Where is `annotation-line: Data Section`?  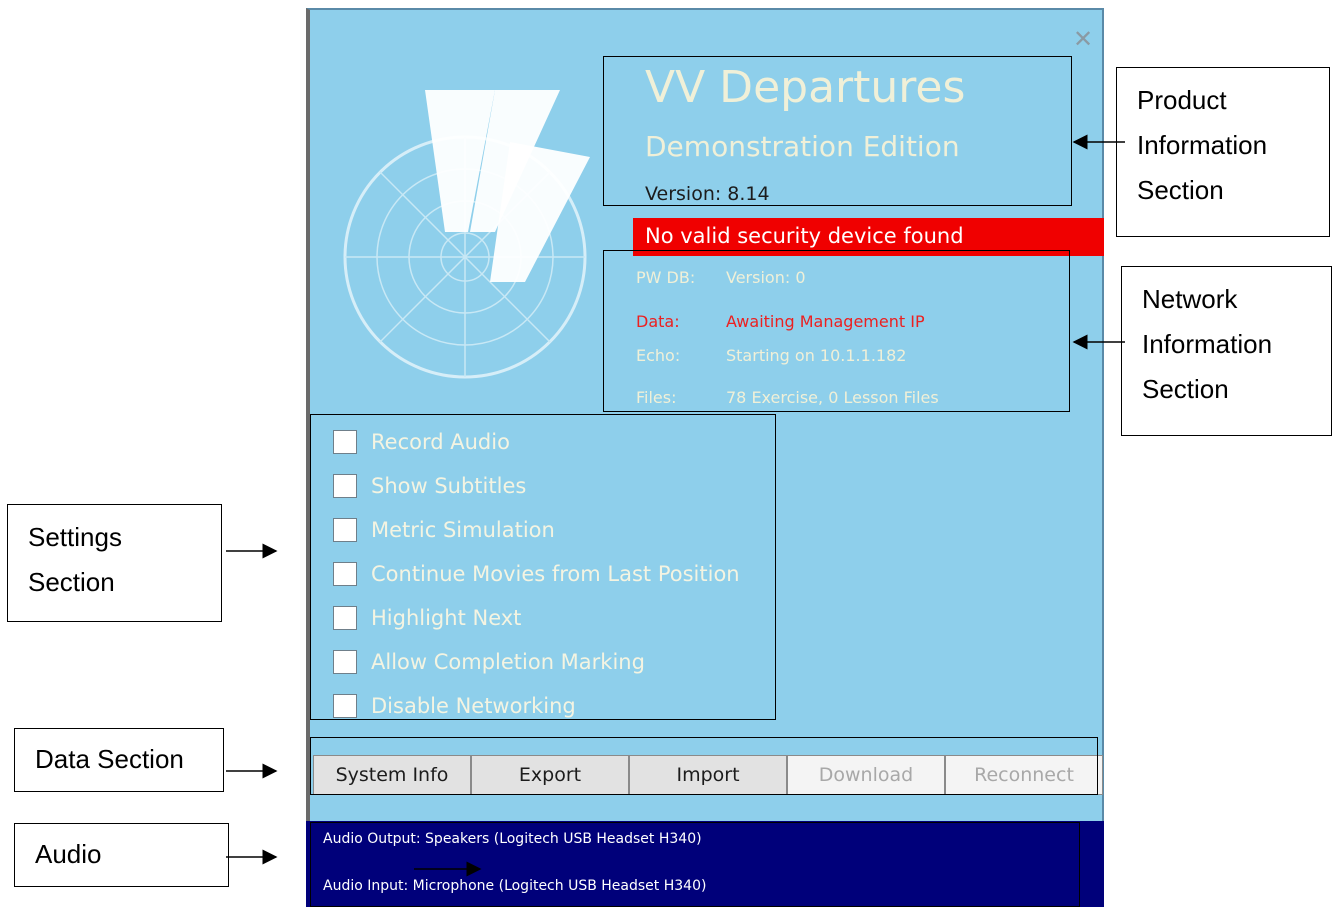 annotation-line: Data Section is located at coordinates (109, 759).